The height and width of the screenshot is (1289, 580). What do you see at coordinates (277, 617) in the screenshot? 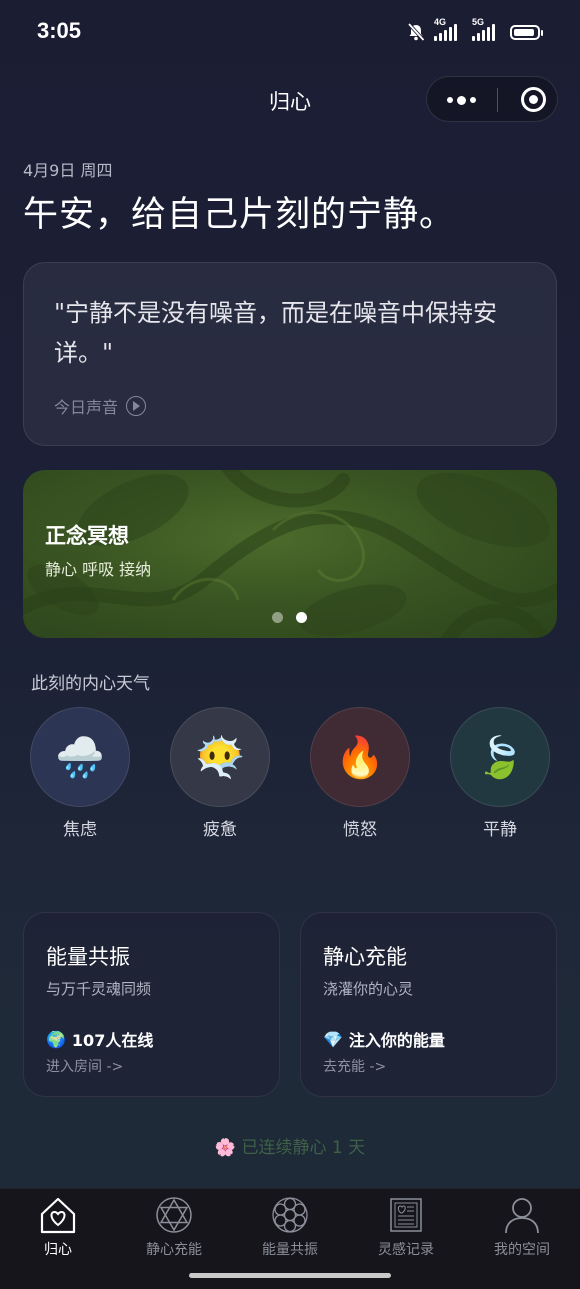
I see `carousel-dot` at bounding box center [277, 617].